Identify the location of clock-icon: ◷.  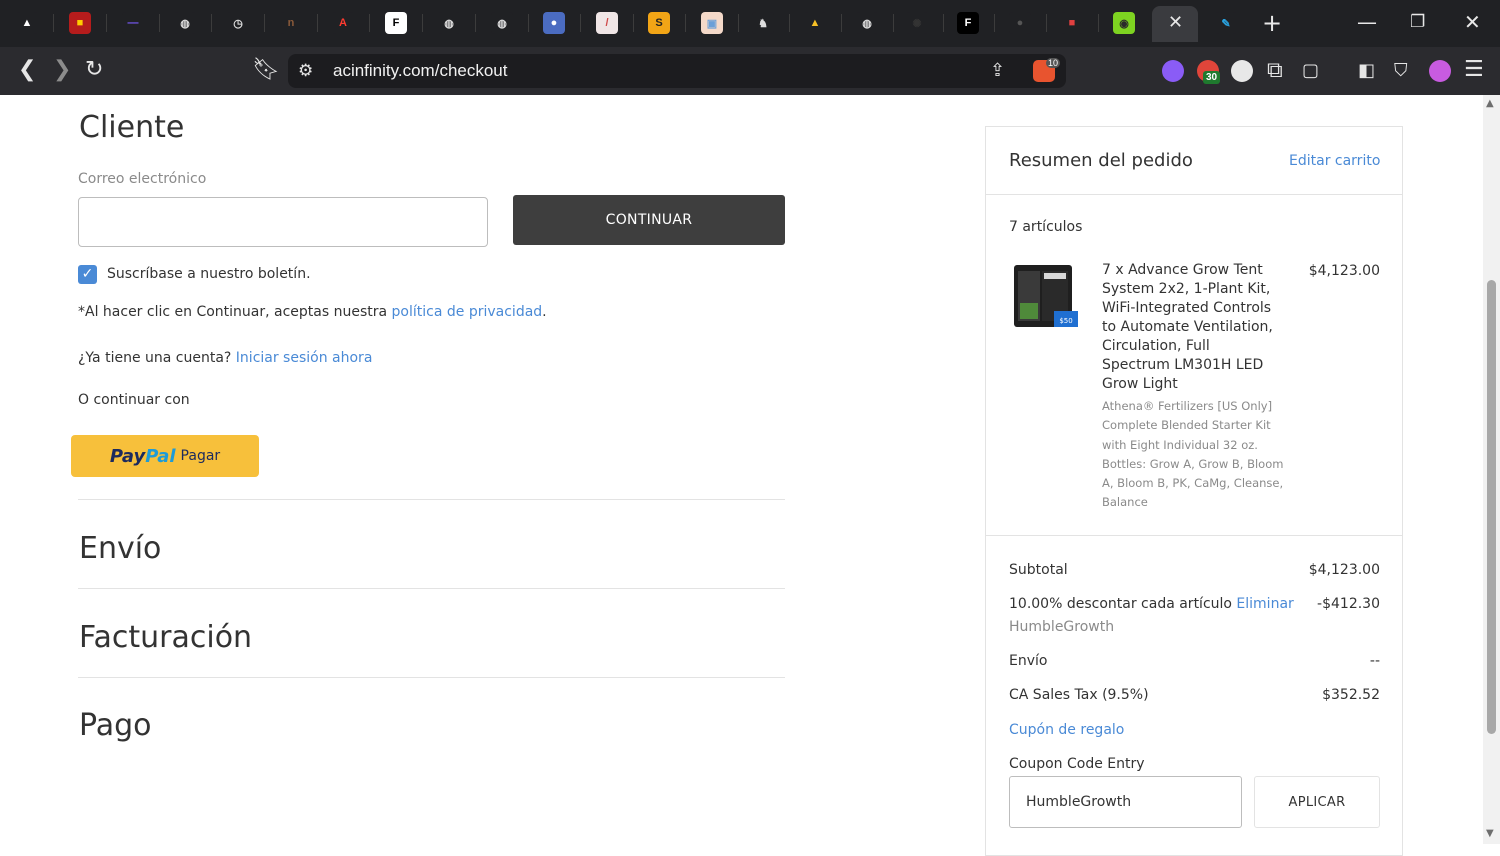
(238, 23).